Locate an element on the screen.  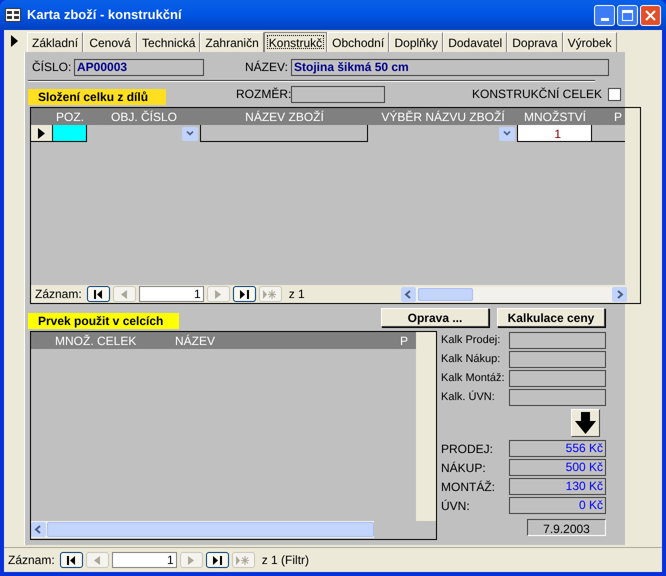
tab: Technická is located at coordinates (168, 42).